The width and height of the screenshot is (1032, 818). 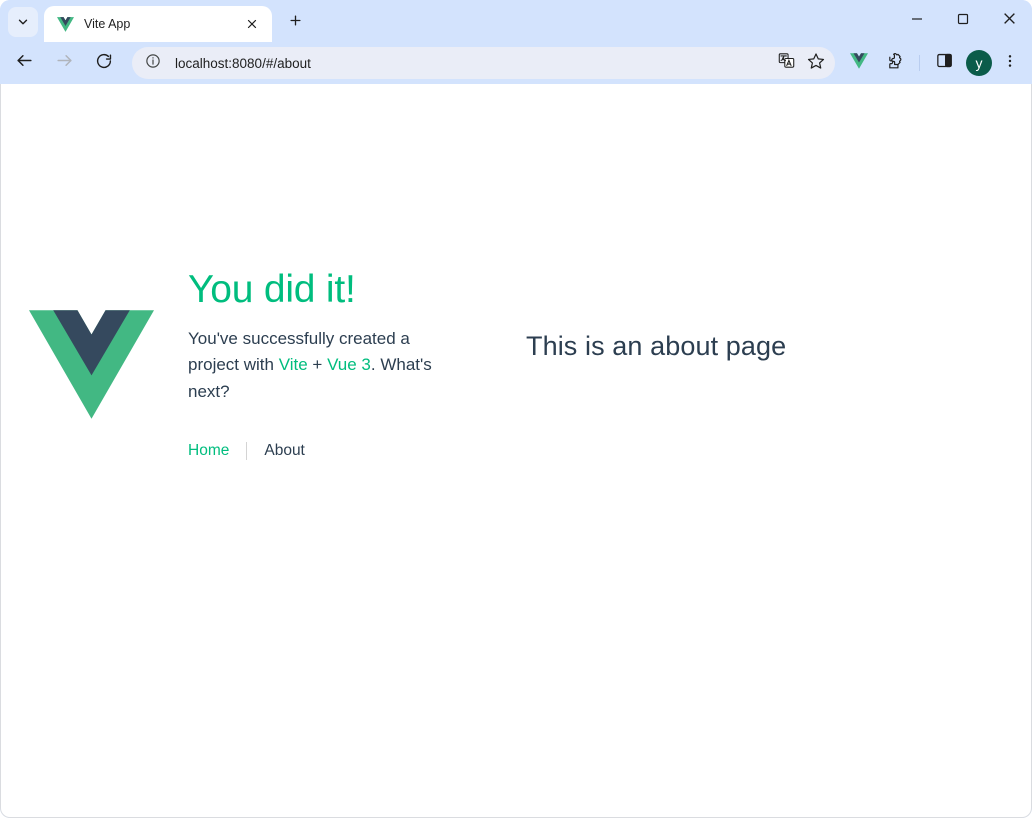 I want to click on arrow-right-icon, so click(x=64, y=63).